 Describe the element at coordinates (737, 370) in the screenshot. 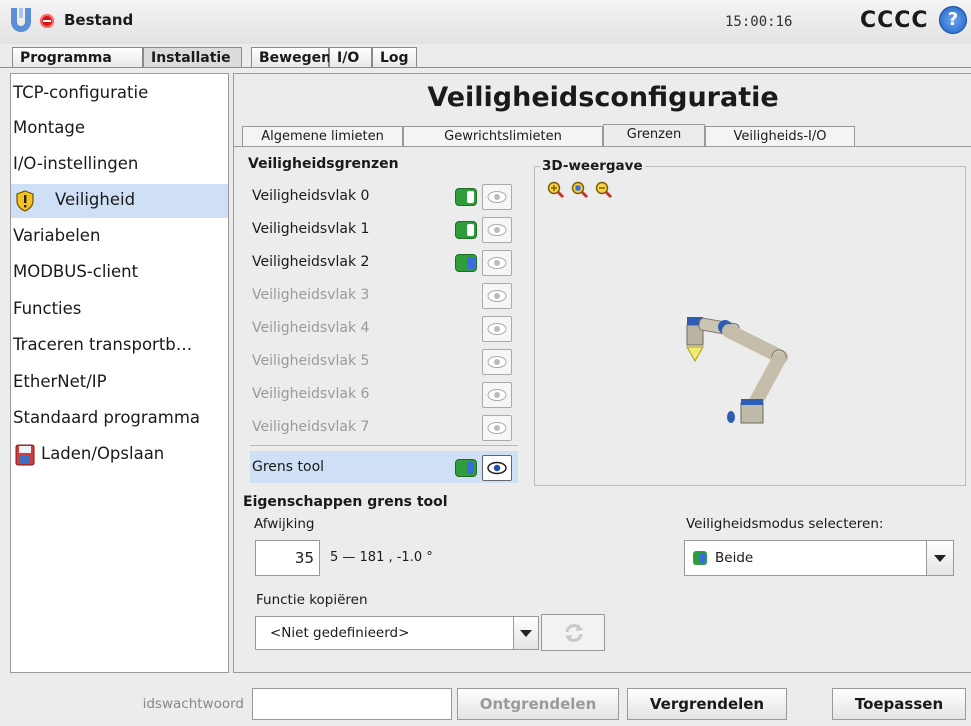

I see `robot-arm-model-icon` at that location.